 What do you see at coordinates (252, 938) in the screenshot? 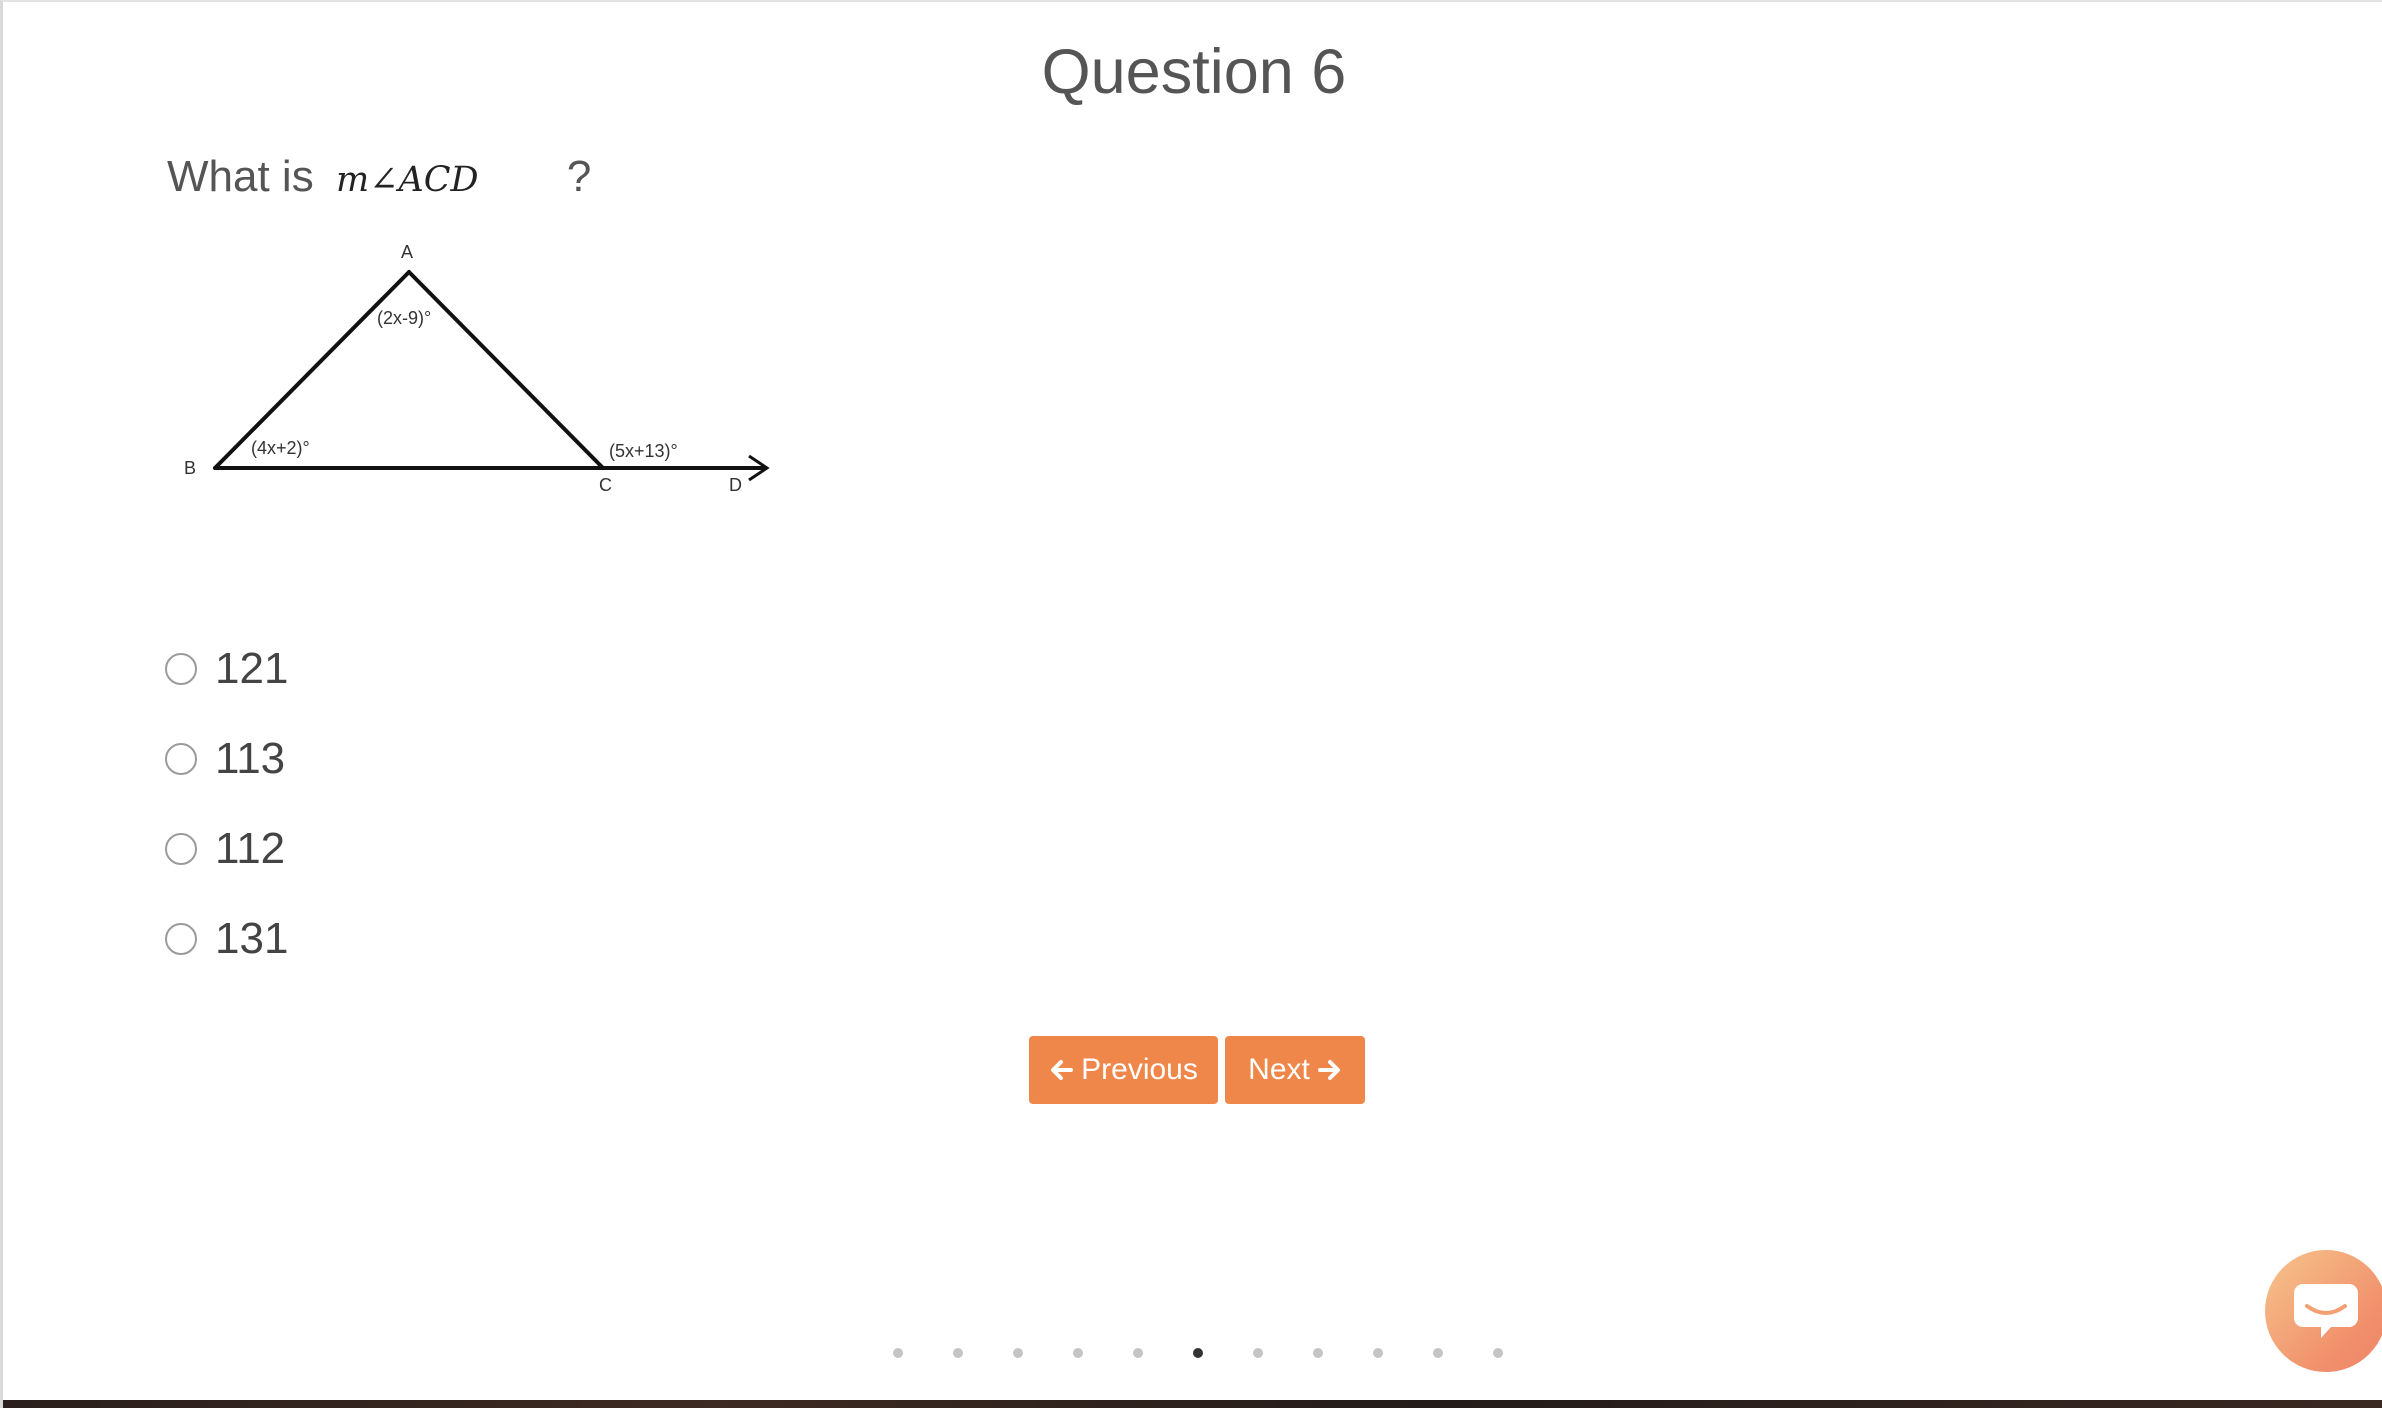
I see `choice-label: 131` at bounding box center [252, 938].